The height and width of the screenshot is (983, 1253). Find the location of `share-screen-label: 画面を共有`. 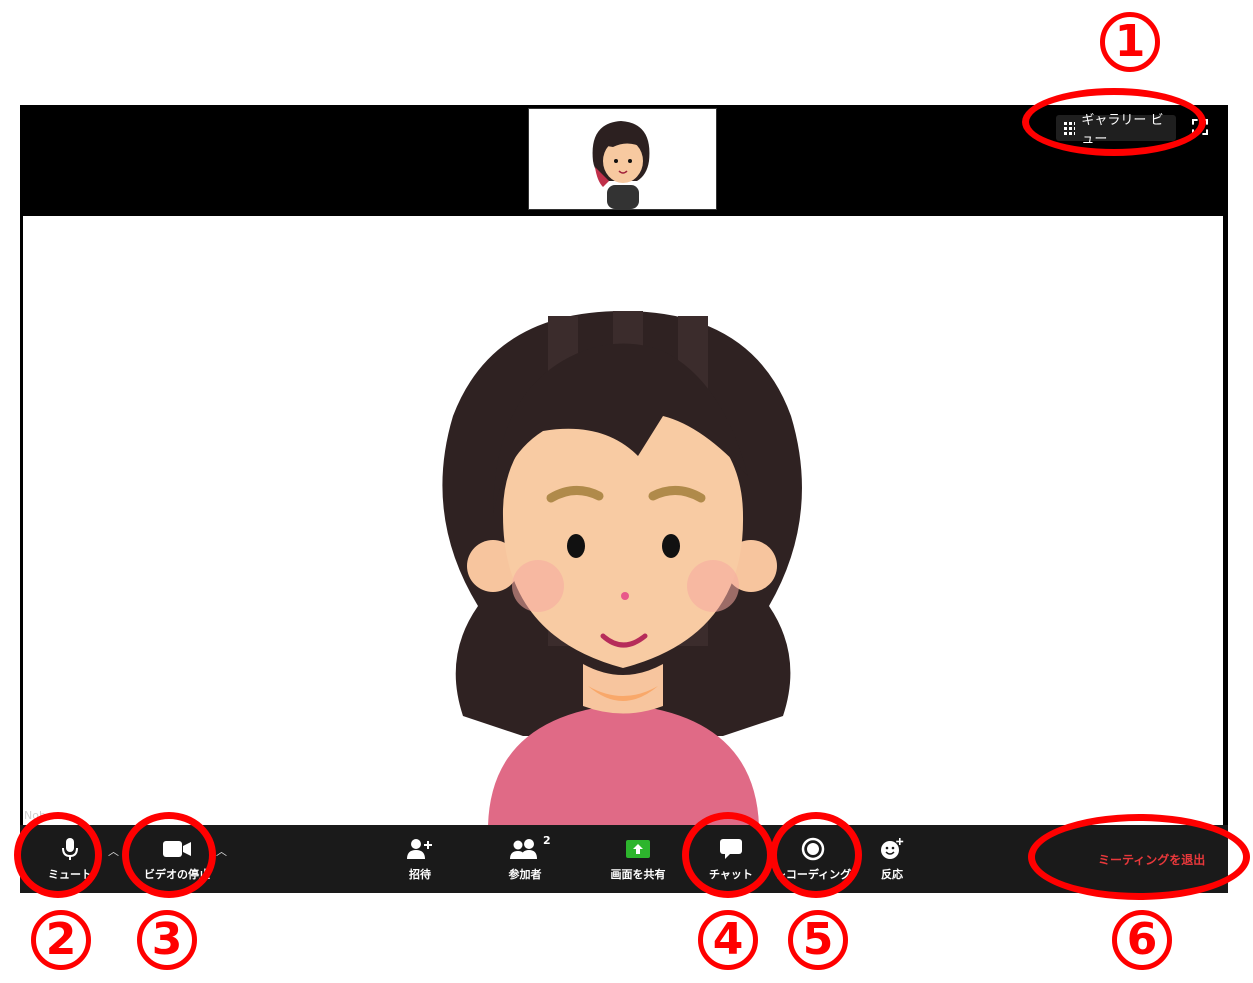

share-screen-label: 画面を共有 is located at coordinates (638, 874).